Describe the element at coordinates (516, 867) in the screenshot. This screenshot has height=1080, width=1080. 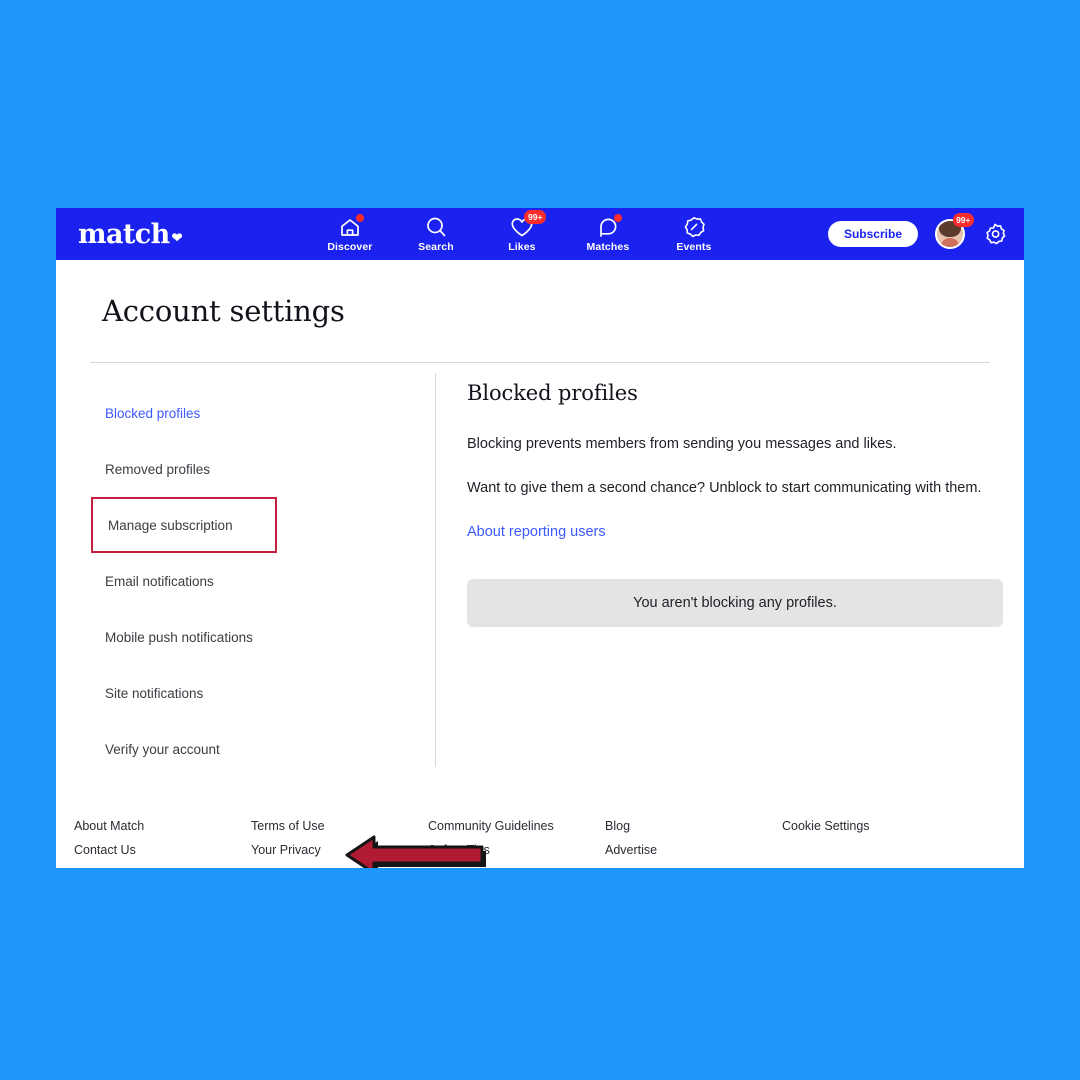
I see `footer-link-media-room: Media Room` at that location.